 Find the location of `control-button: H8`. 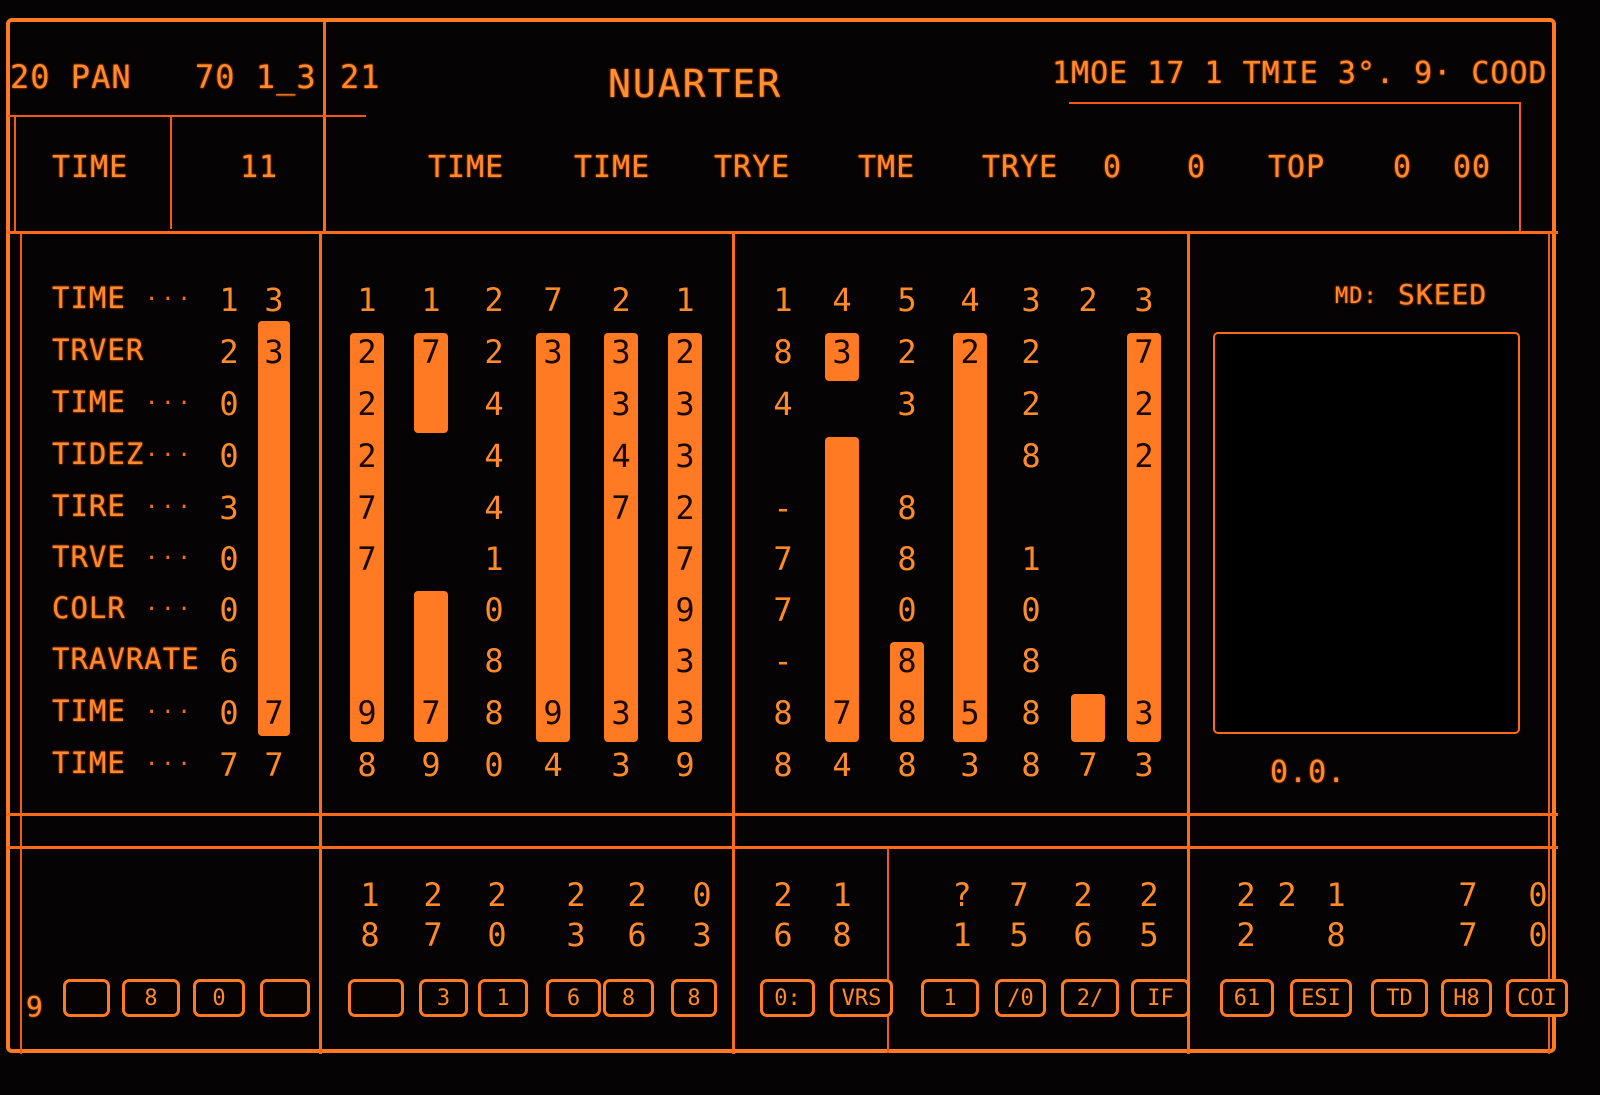

control-button: H8 is located at coordinates (1466, 998).